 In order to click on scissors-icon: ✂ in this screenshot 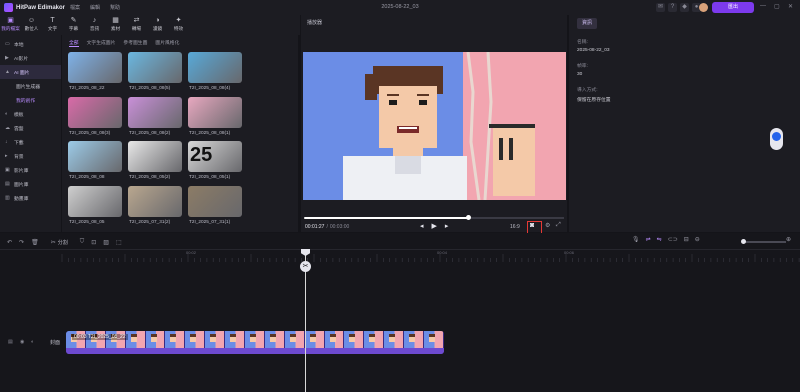, I will do `click(305, 266)`.